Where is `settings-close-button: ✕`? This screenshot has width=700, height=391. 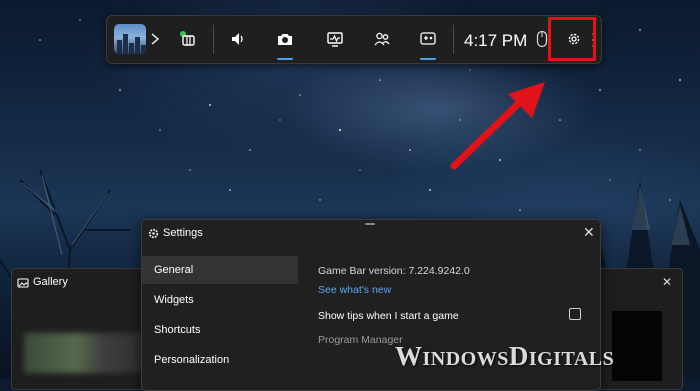
settings-close-button: ✕ is located at coordinates (589, 232).